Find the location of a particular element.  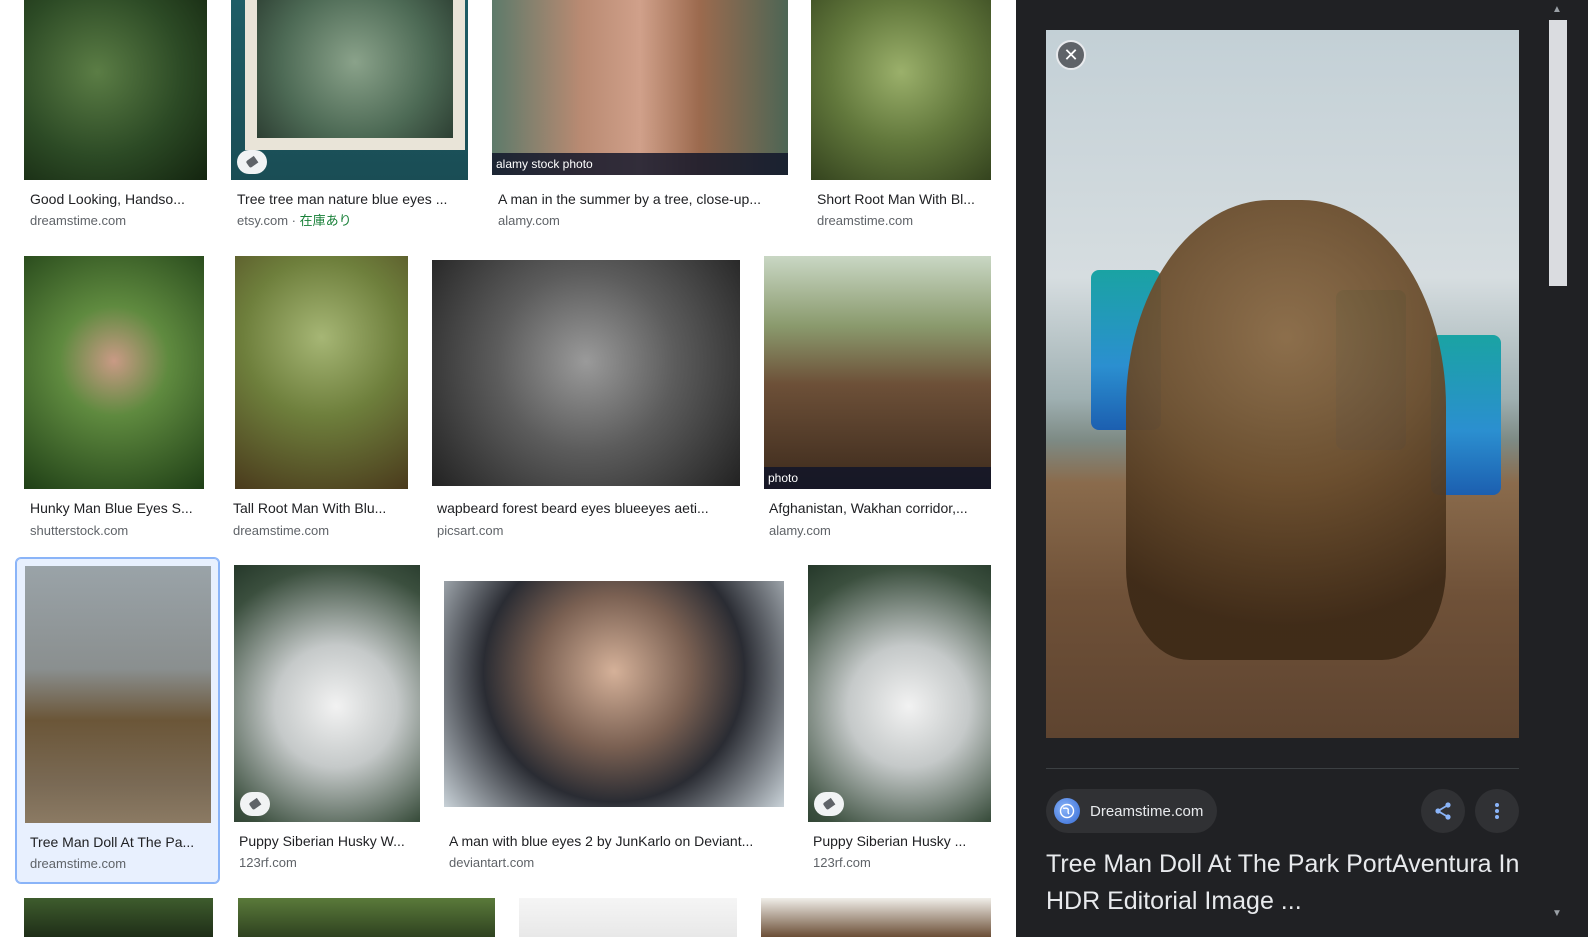

more-options-button is located at coordinates (1497, 811).